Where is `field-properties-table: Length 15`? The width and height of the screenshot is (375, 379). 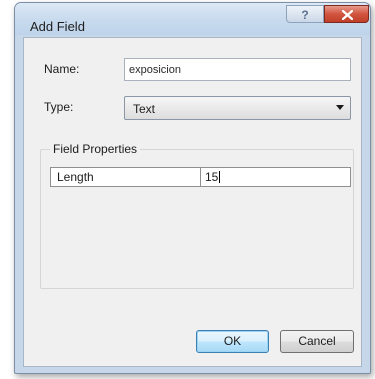
field-properties-table: Length 15 is located at coordinates (200, 177).